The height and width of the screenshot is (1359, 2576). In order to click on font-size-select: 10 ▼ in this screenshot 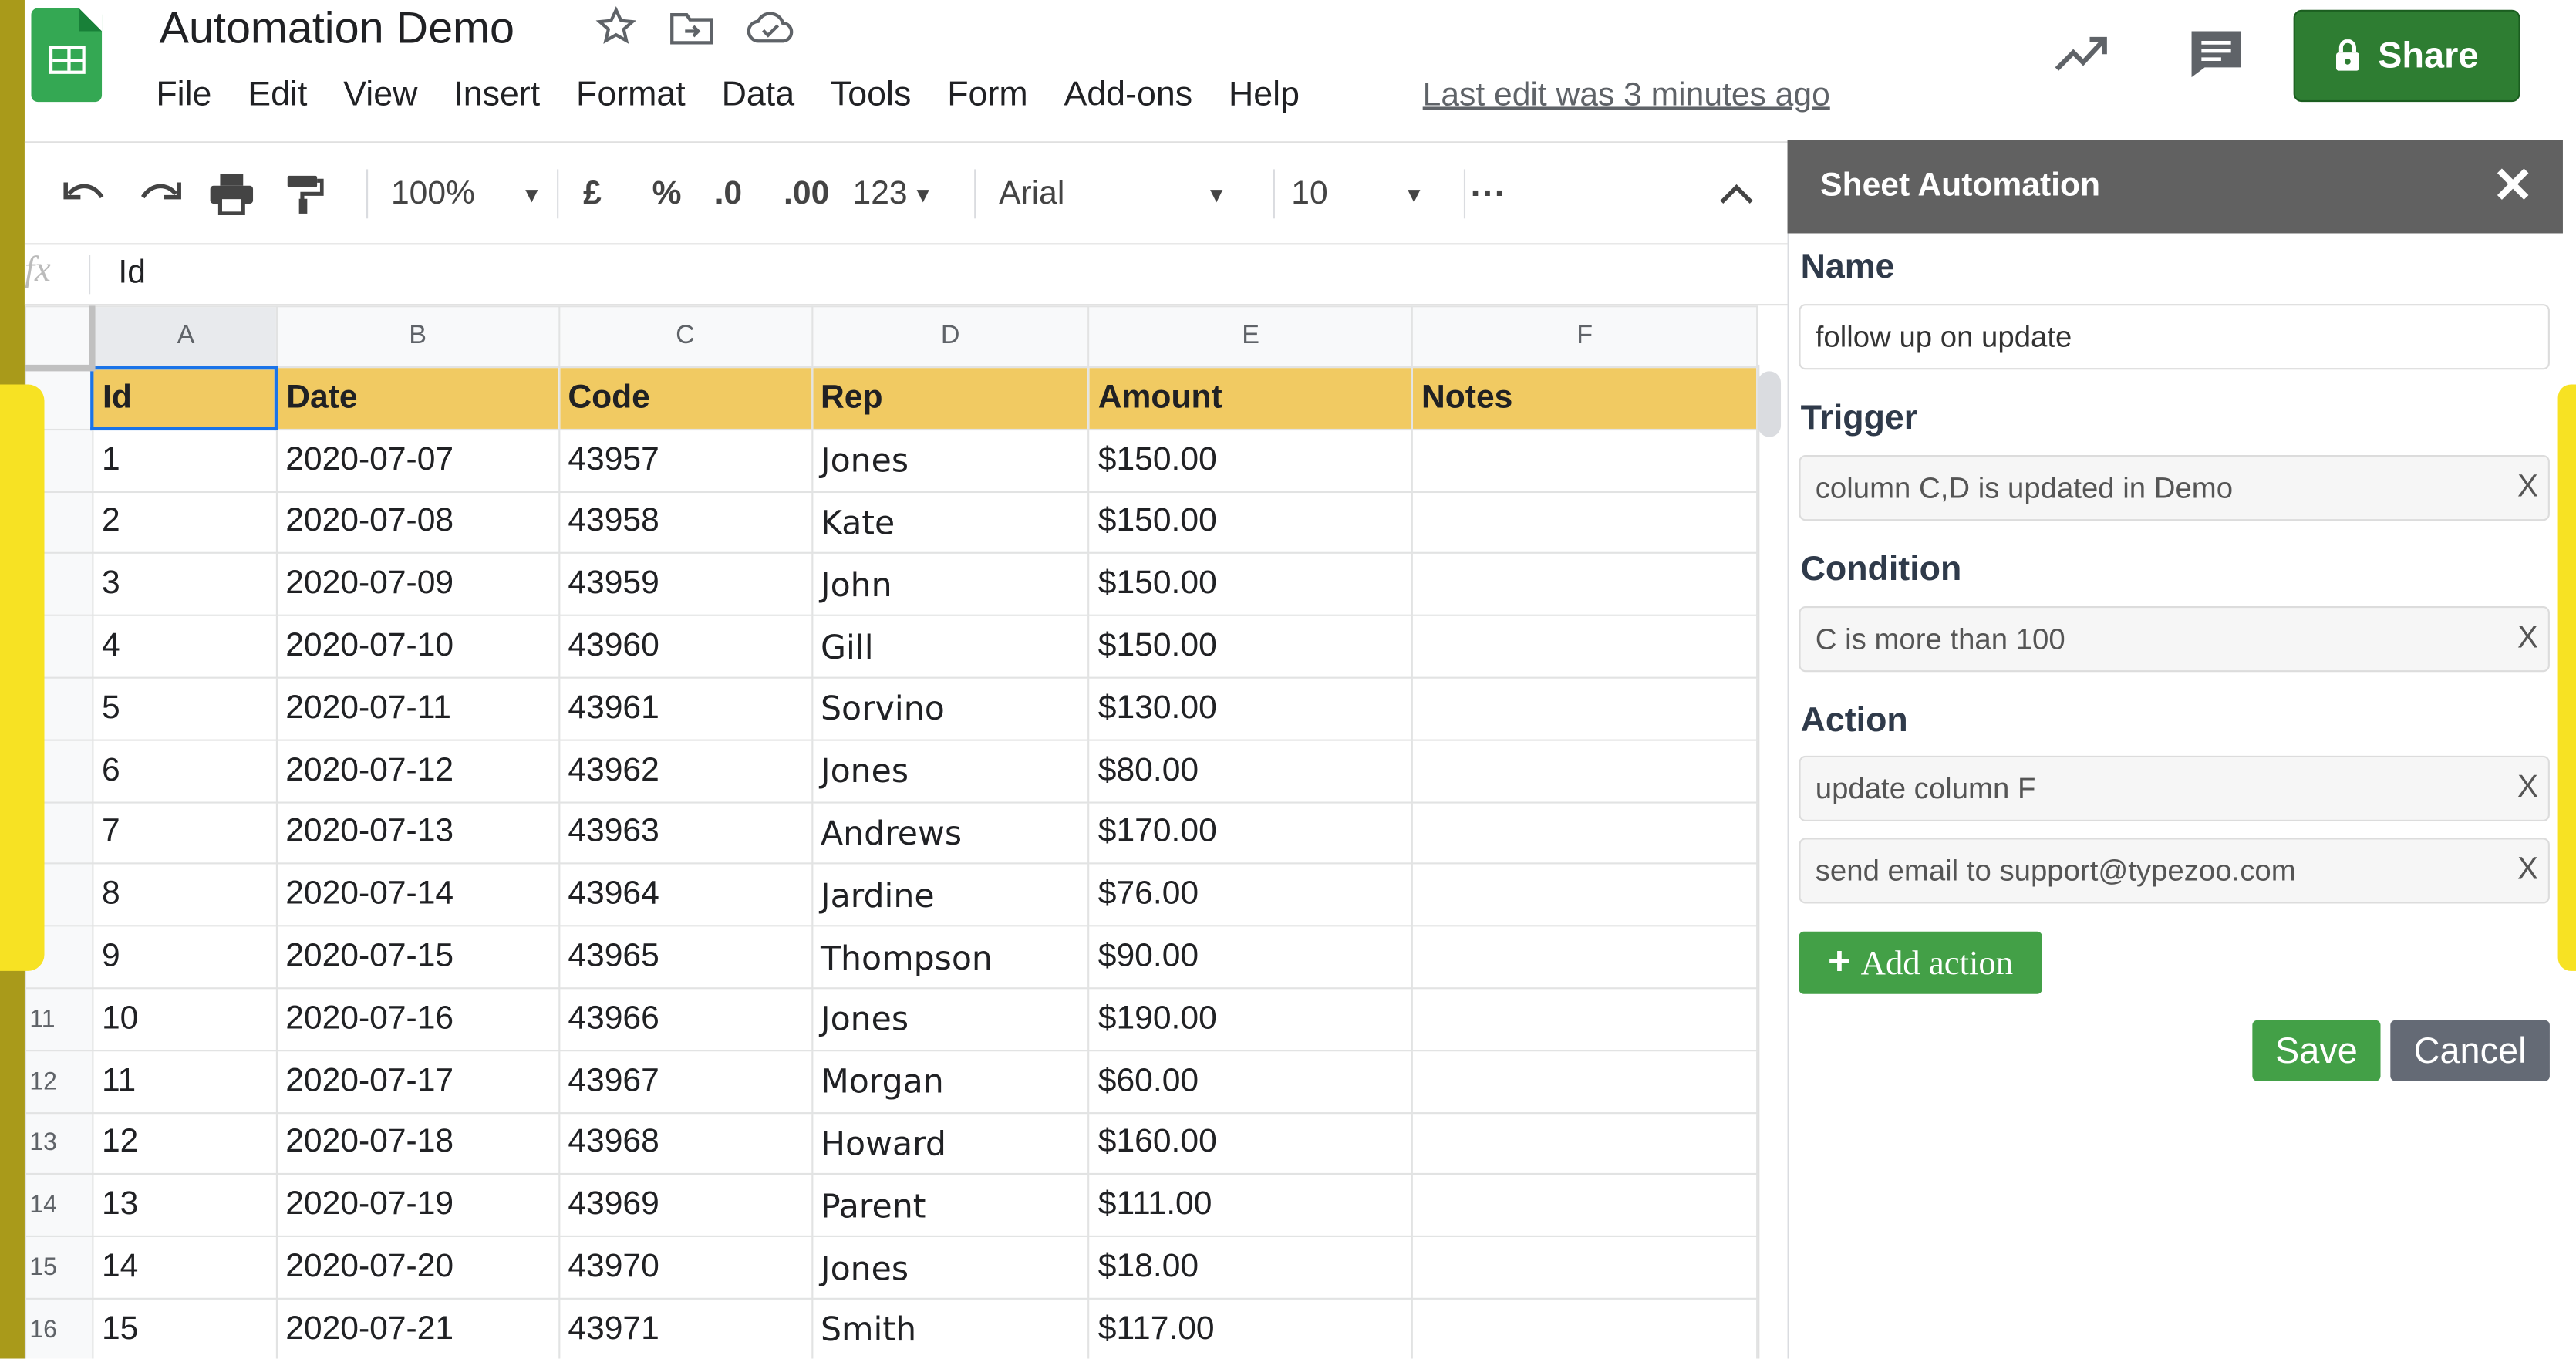, I will do `click(1358, 194)`.